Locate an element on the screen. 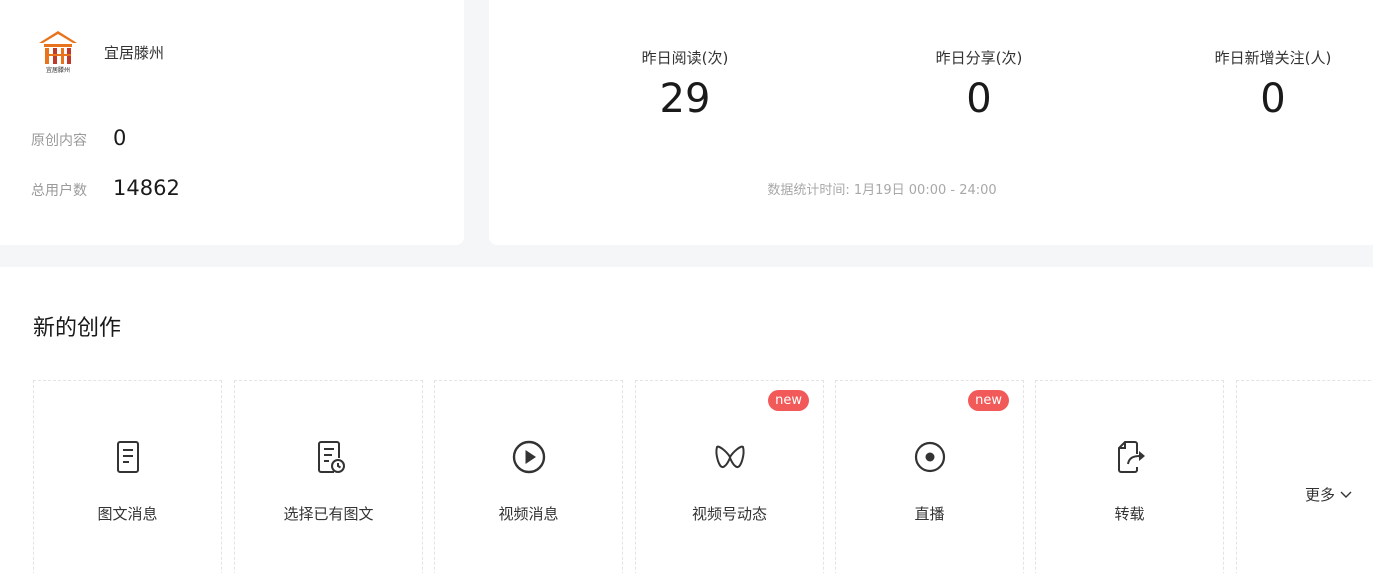  metric-shares: 昨日分享(次) 0 is located at coordinates (979, 84).